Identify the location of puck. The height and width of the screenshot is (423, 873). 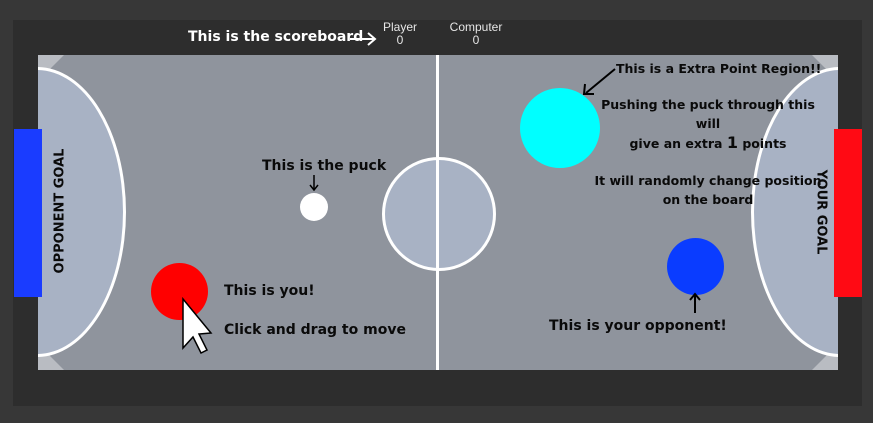
(314, 207).